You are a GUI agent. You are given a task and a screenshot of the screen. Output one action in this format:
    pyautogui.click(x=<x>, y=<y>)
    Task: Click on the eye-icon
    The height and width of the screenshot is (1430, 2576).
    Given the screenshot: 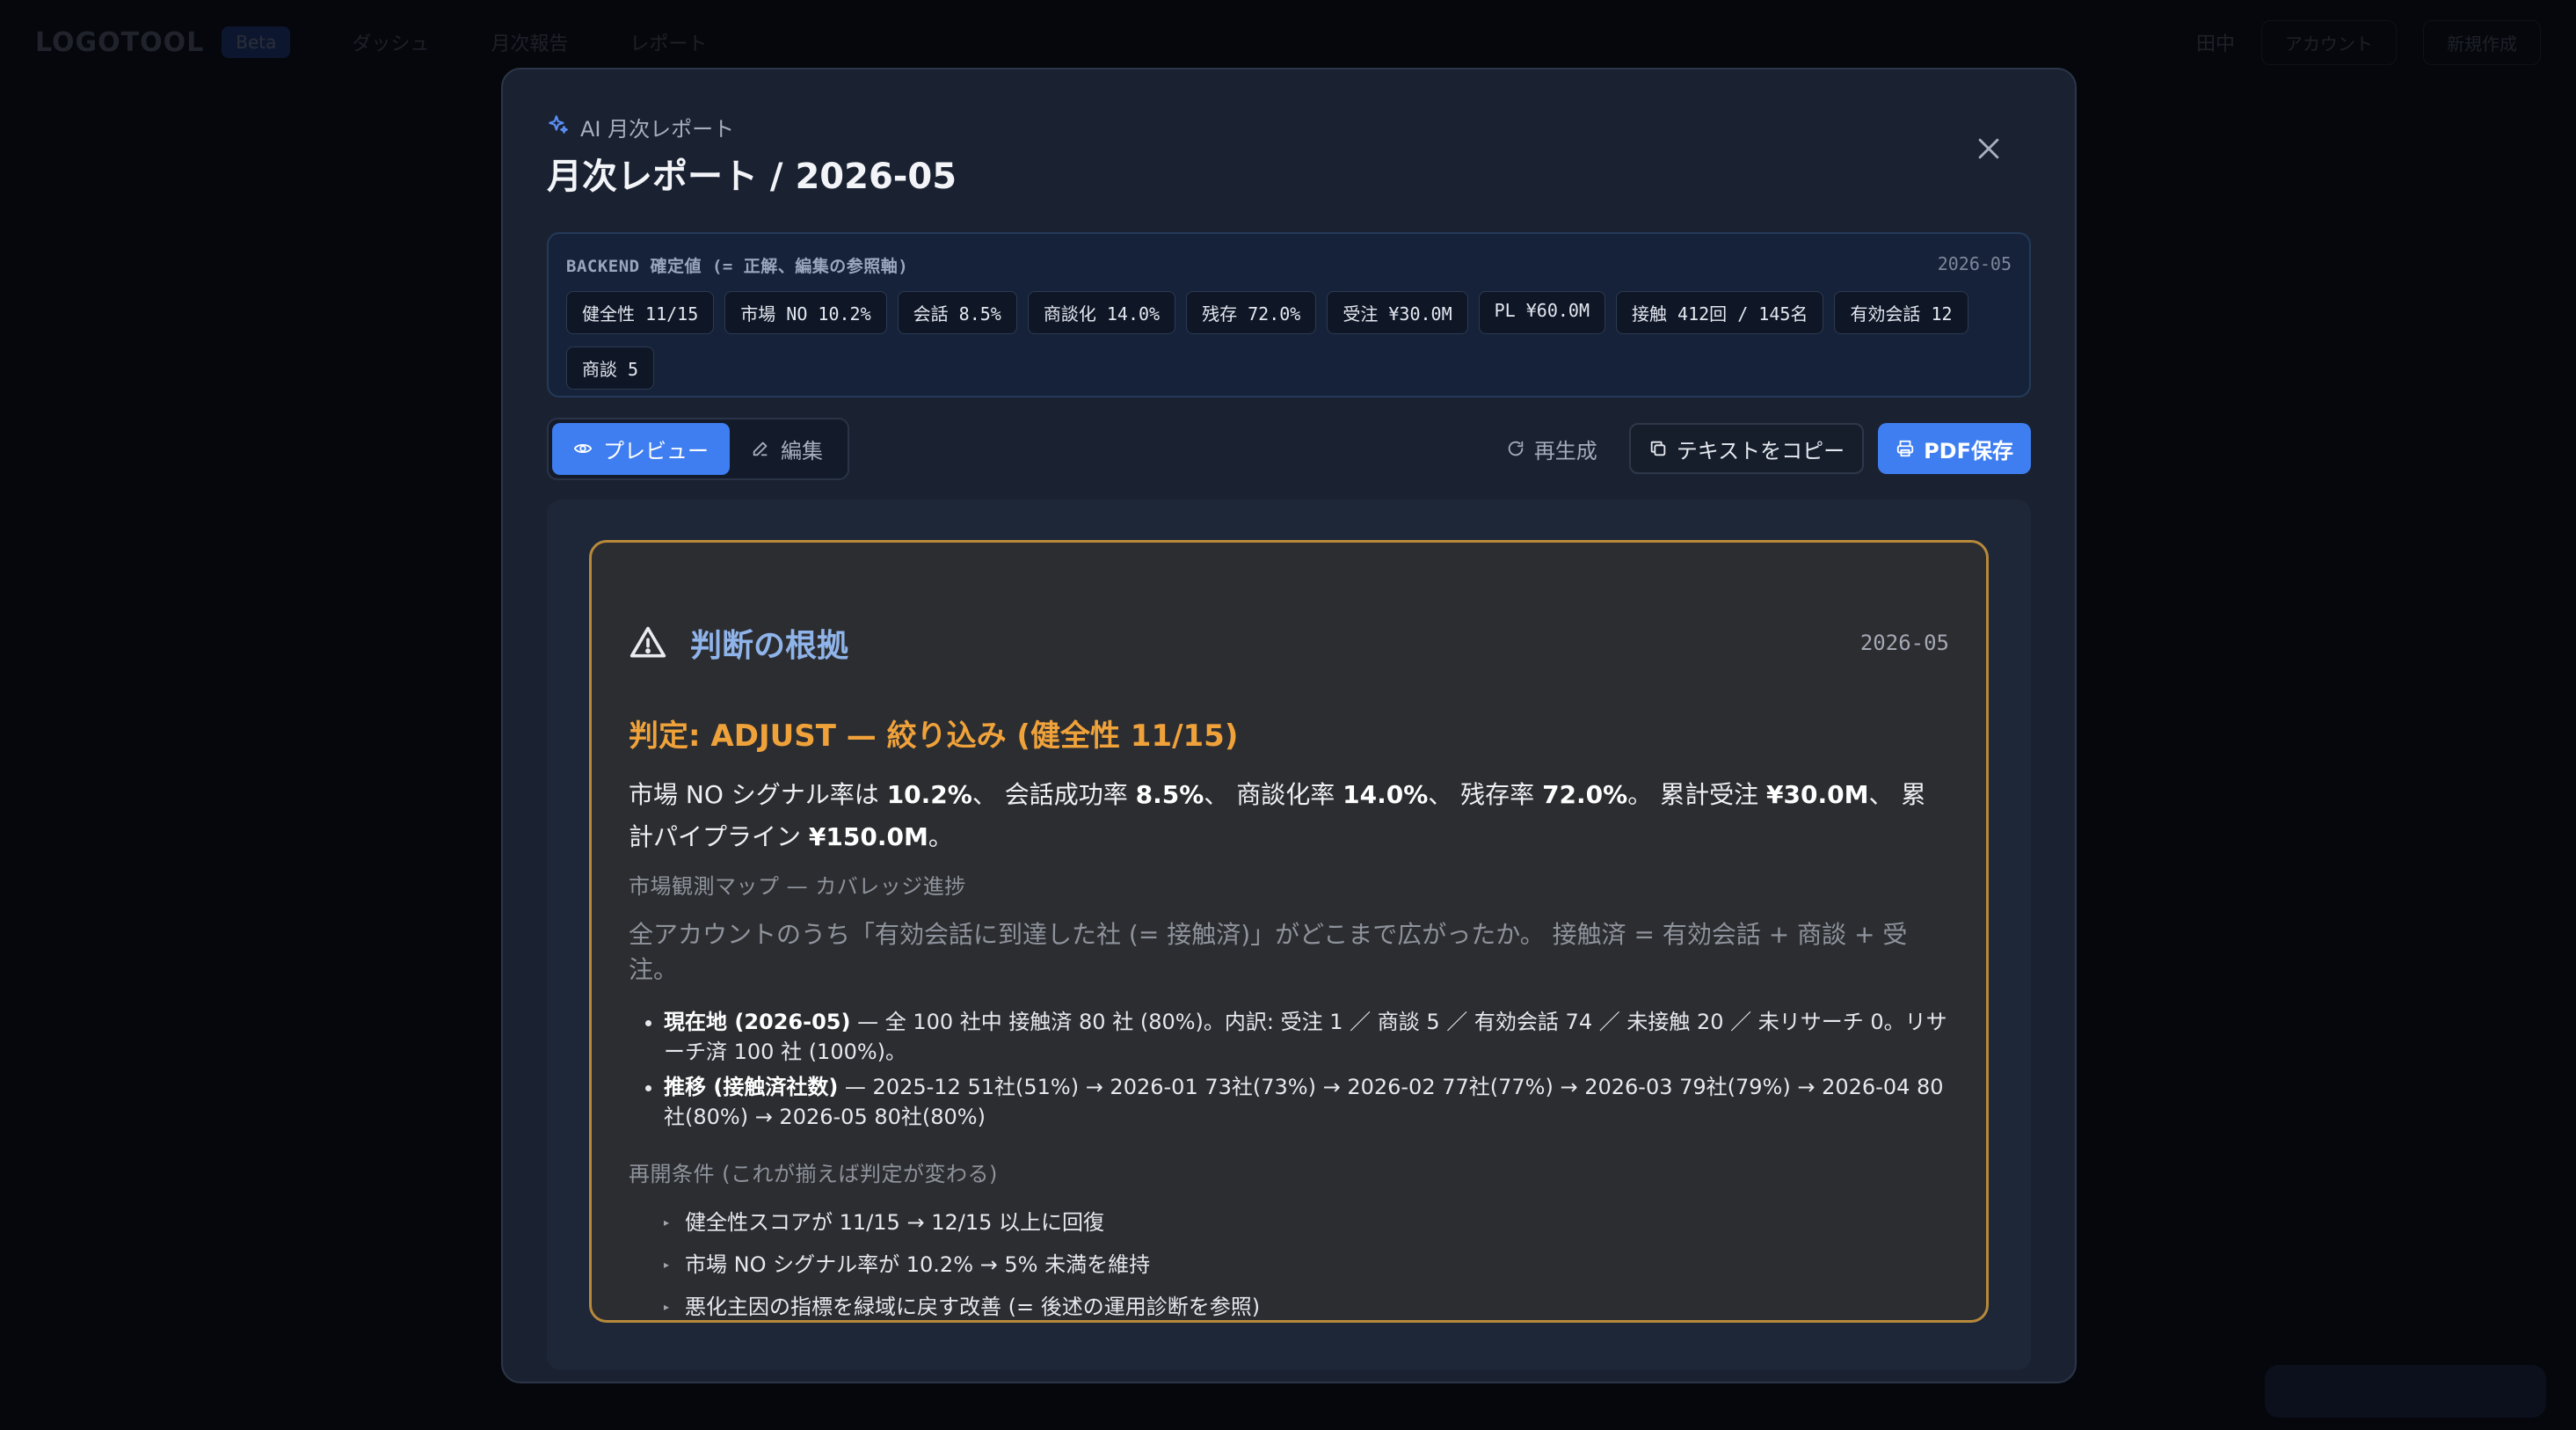 What is the action you would take?
    pyautogui.click(x=583, y=448)
    